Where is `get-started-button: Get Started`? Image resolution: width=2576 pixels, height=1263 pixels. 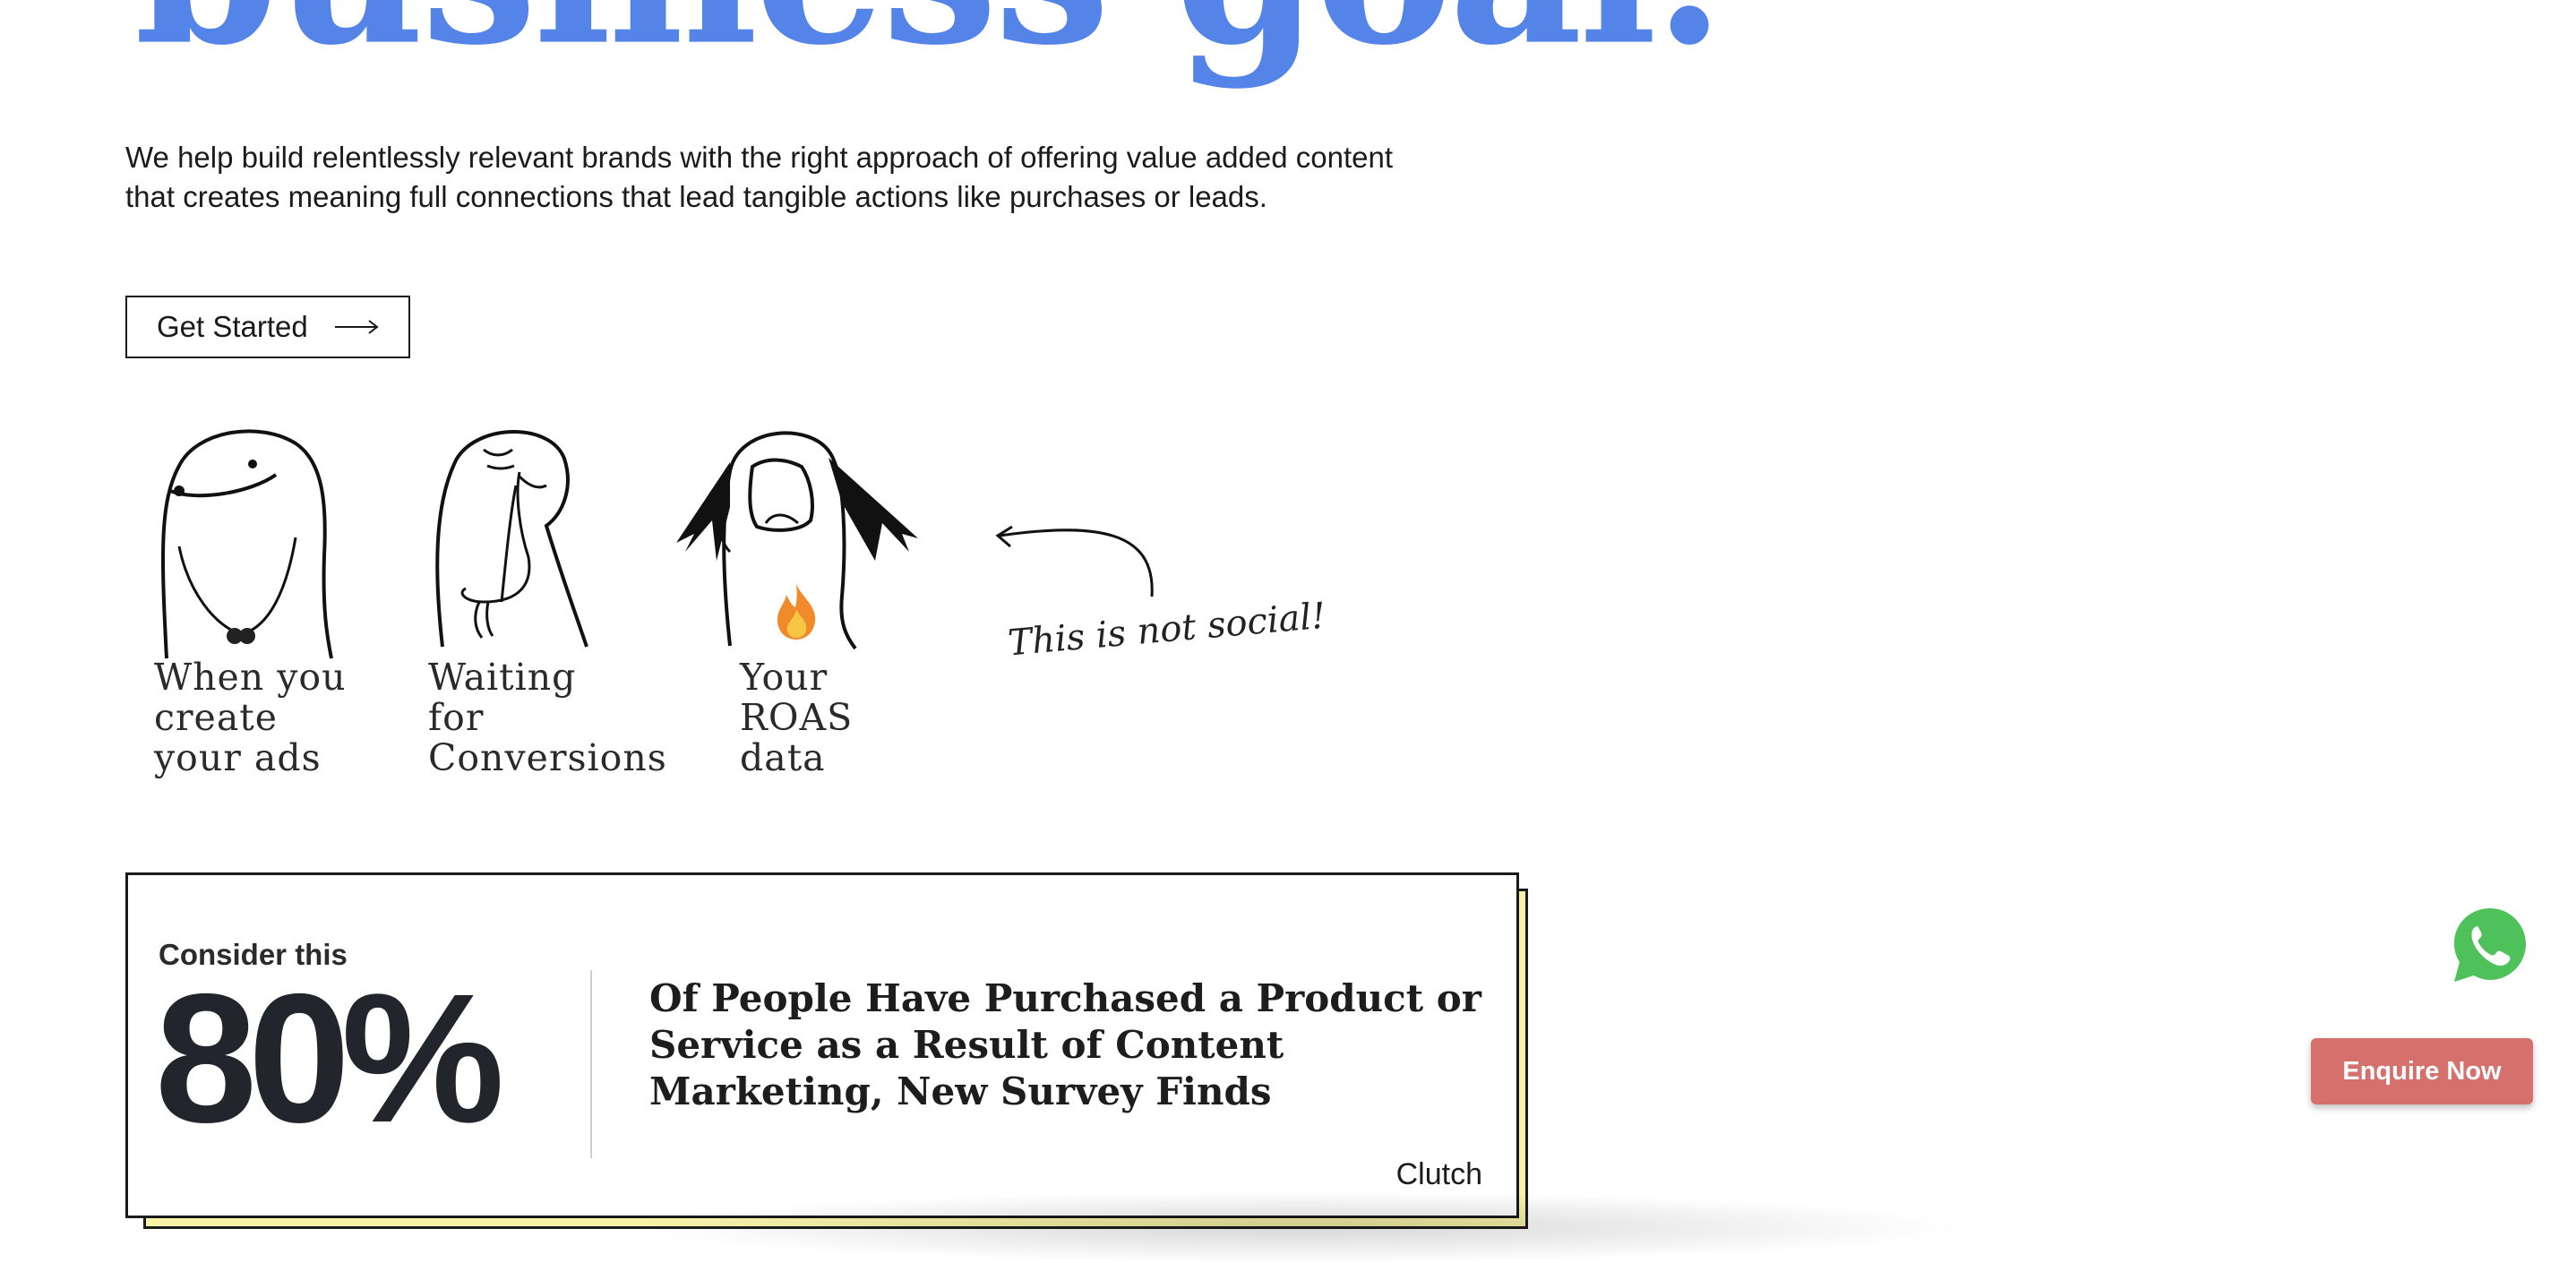
get-started-button: Get Started is located at coordinates (267, 327).